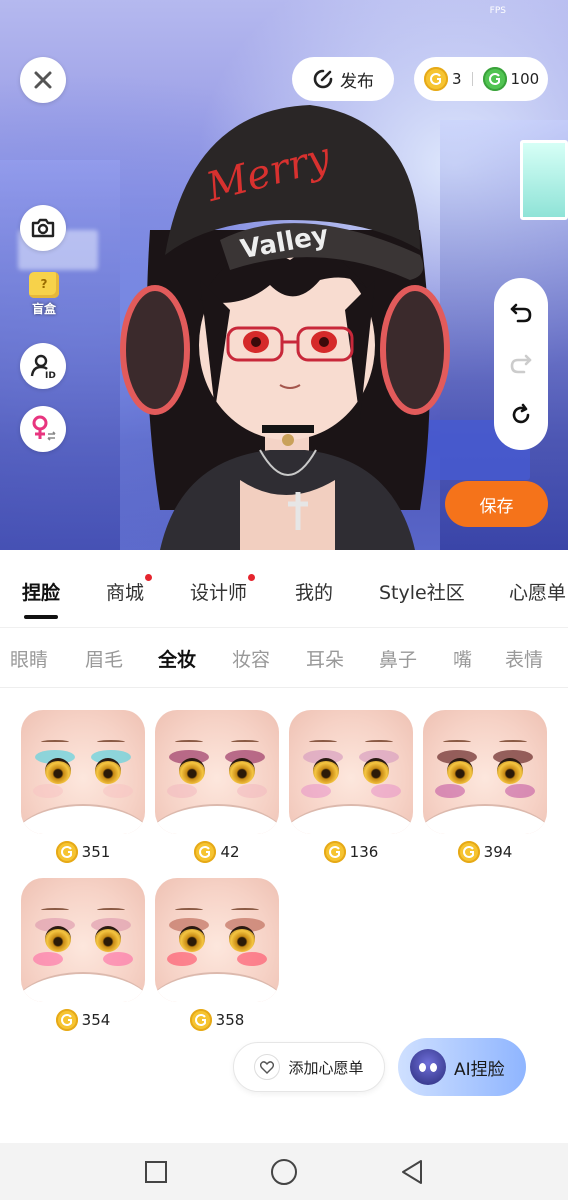  I want to click on category-full-makeup: 全妆, so click(177, 658).